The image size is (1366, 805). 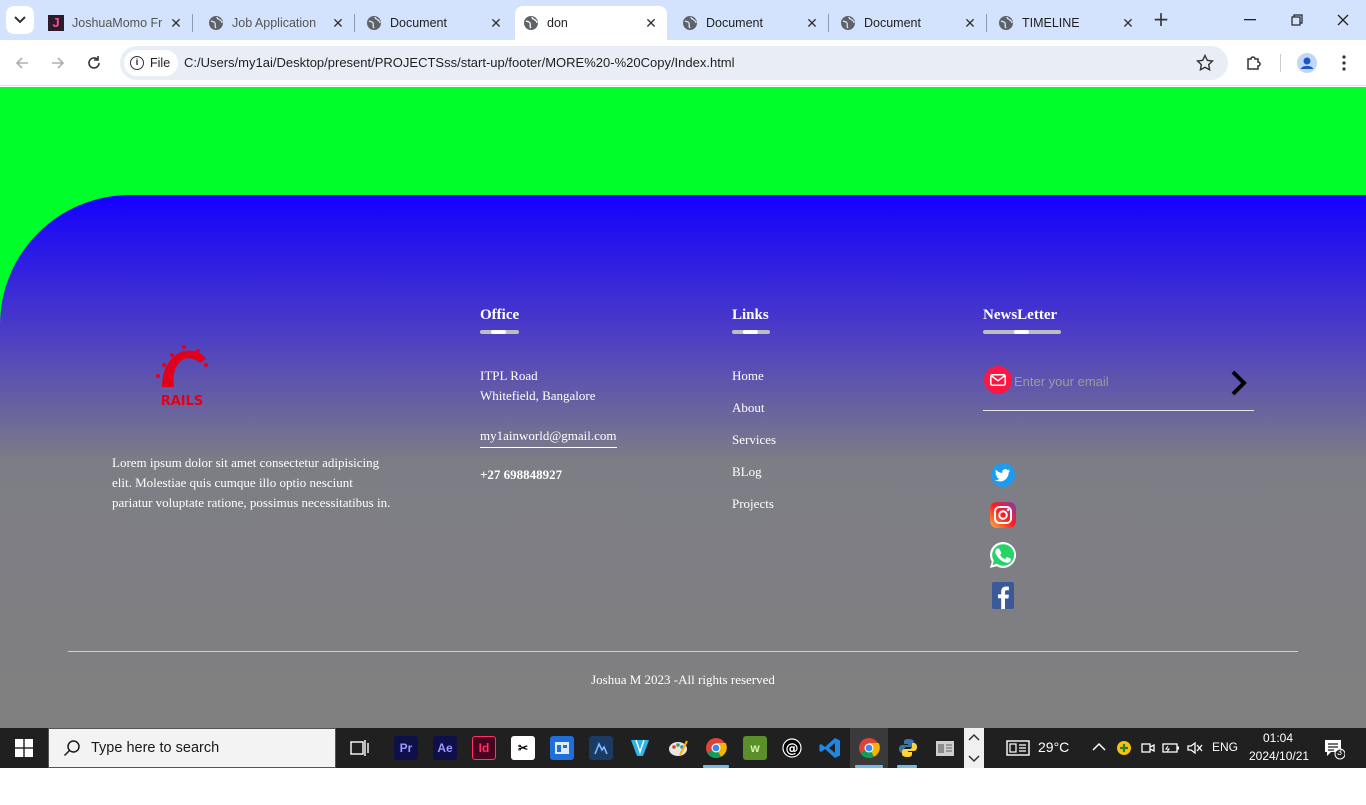 What do you see at coordinates (1003, 475) in the screenshot?
I see `twitter-icon` at bounding box center [1003, 475].